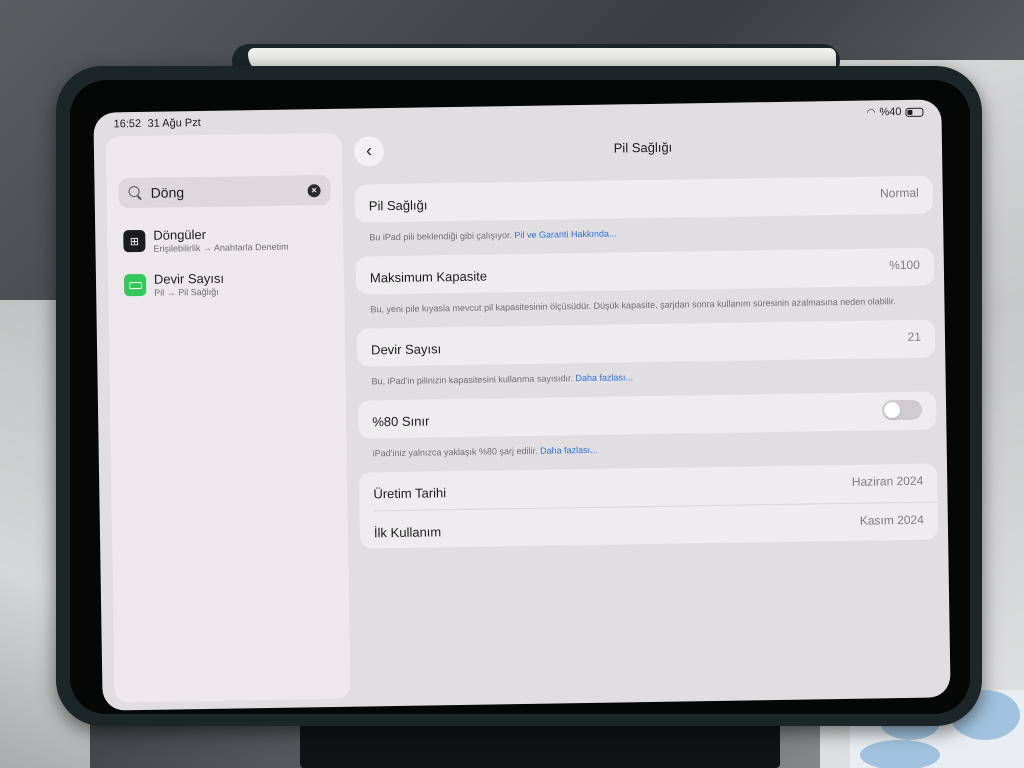 Image resolution: width=1024 pixels, height=768 pixels. What do you see at coordinates (228, 191) in the screenshot?
I see `search-input: Döng` at bounding box center [228, 191].